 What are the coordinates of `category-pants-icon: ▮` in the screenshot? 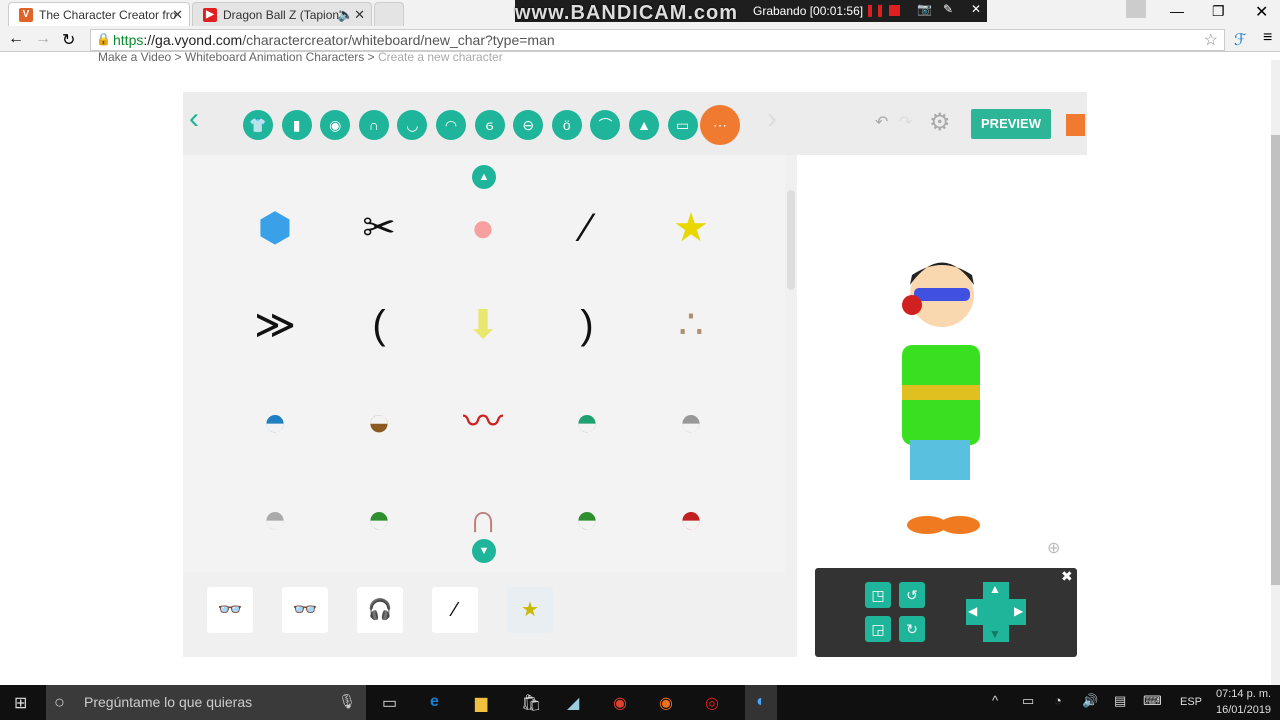 It's located at (296, 125).